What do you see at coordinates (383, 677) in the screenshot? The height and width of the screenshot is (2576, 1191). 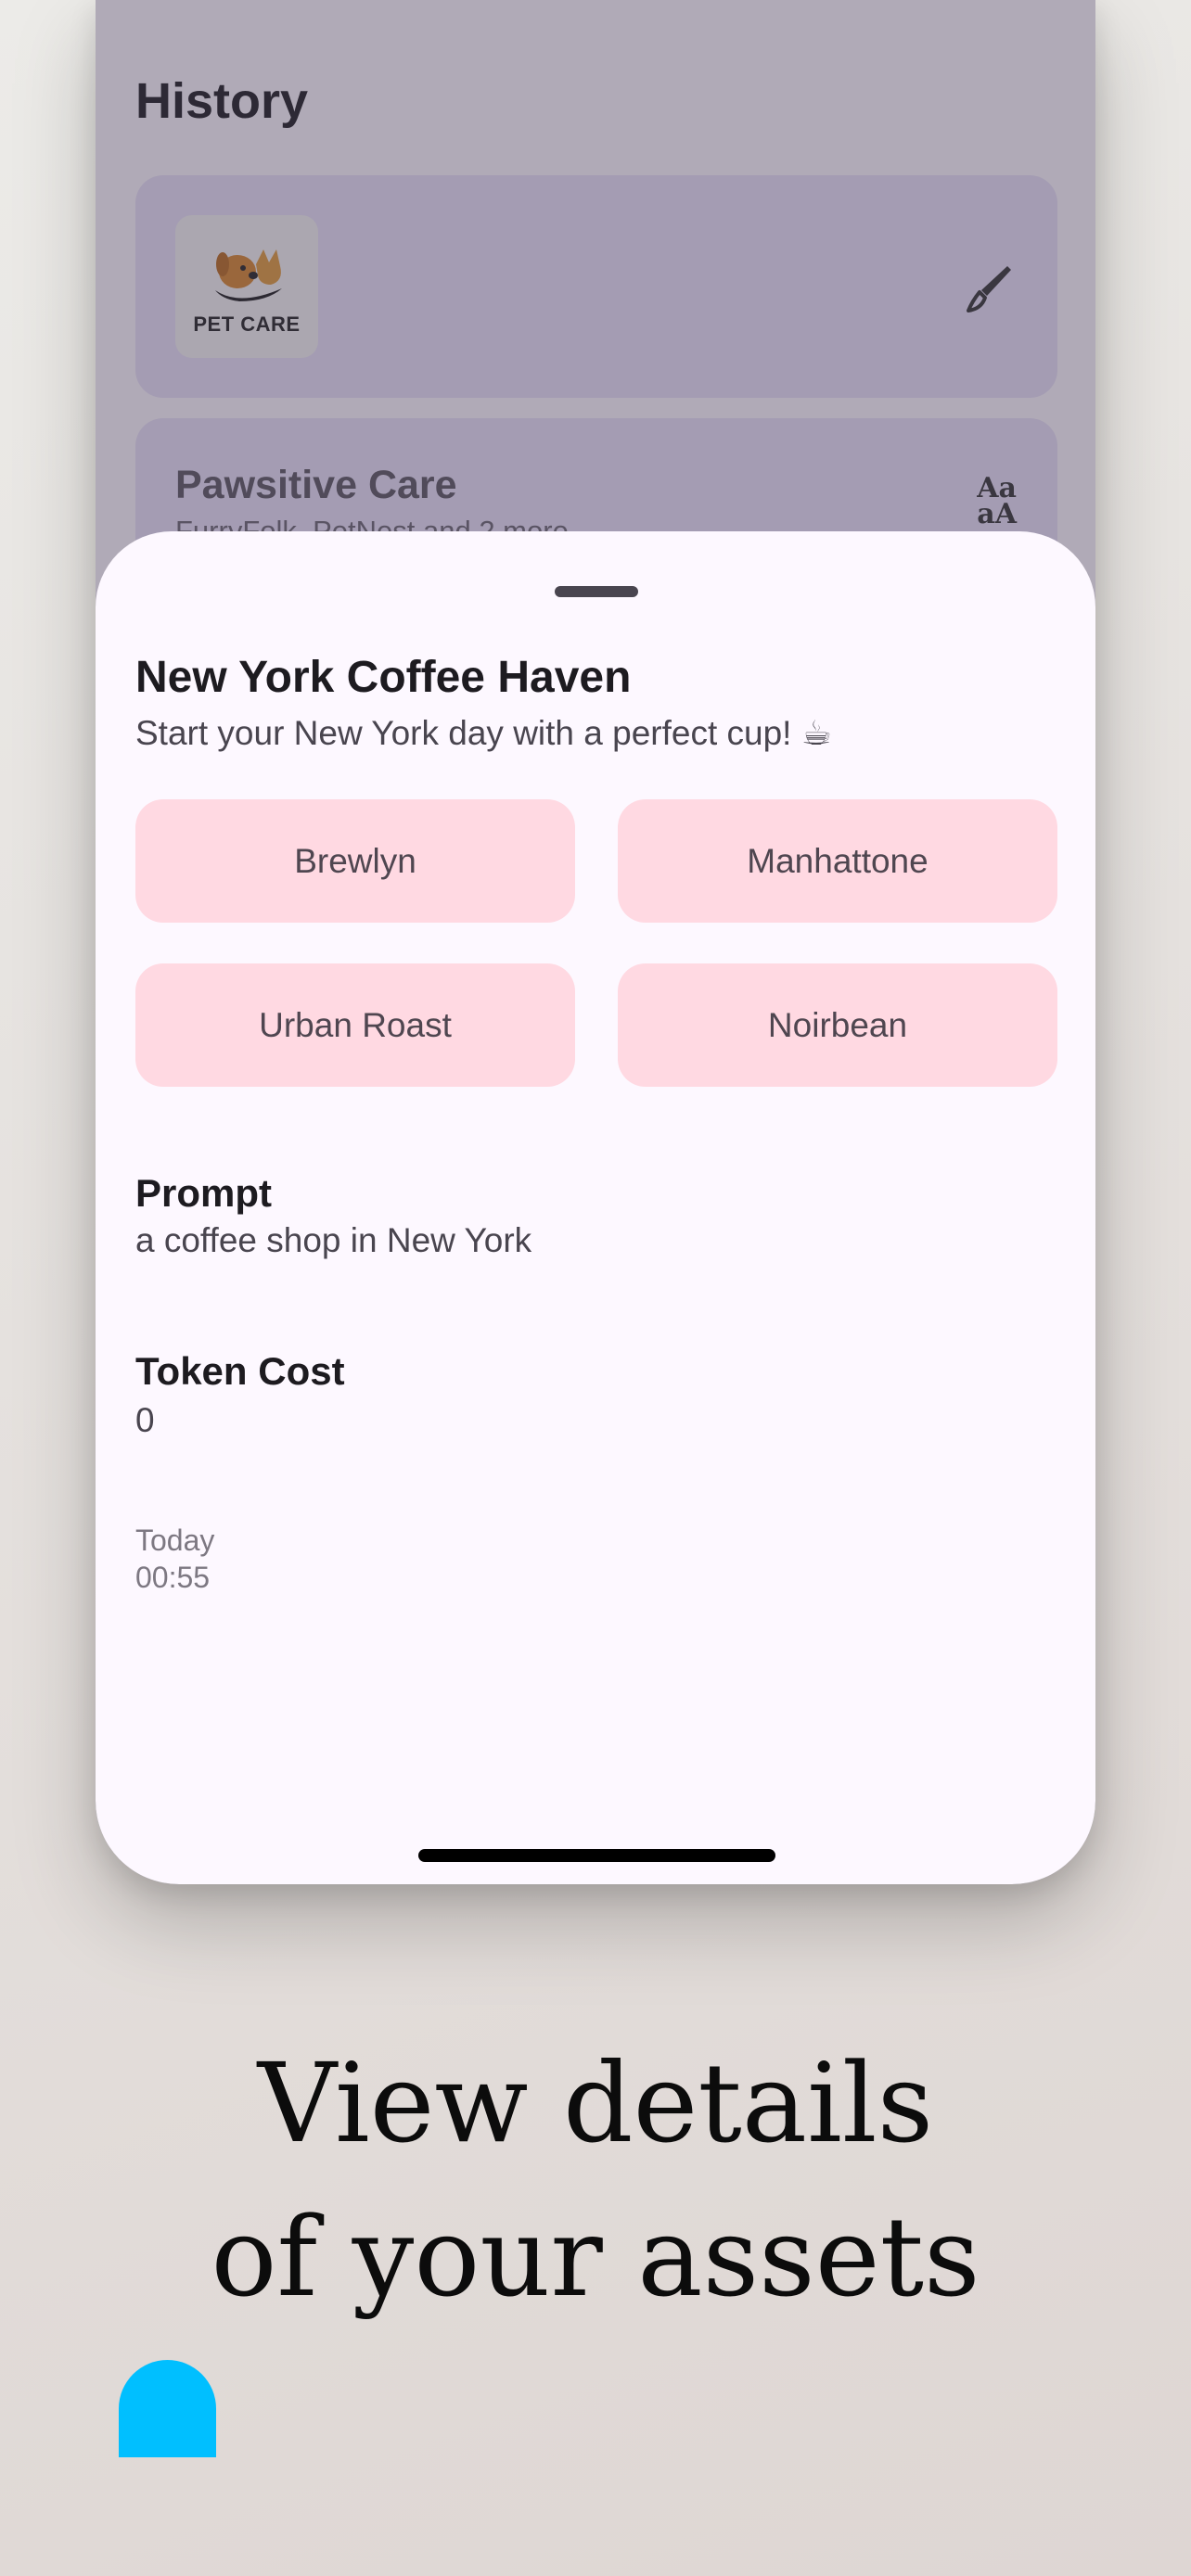 I see `sheet-title: New York Coffee Haven` at bounding box center [383, 677].